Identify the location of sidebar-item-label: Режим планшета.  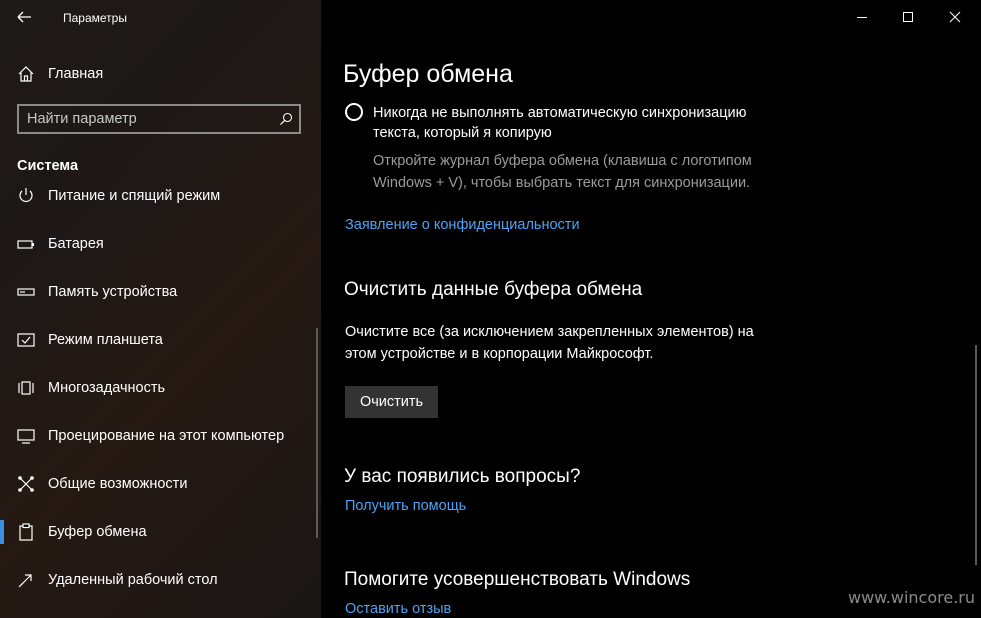
(105, 340).